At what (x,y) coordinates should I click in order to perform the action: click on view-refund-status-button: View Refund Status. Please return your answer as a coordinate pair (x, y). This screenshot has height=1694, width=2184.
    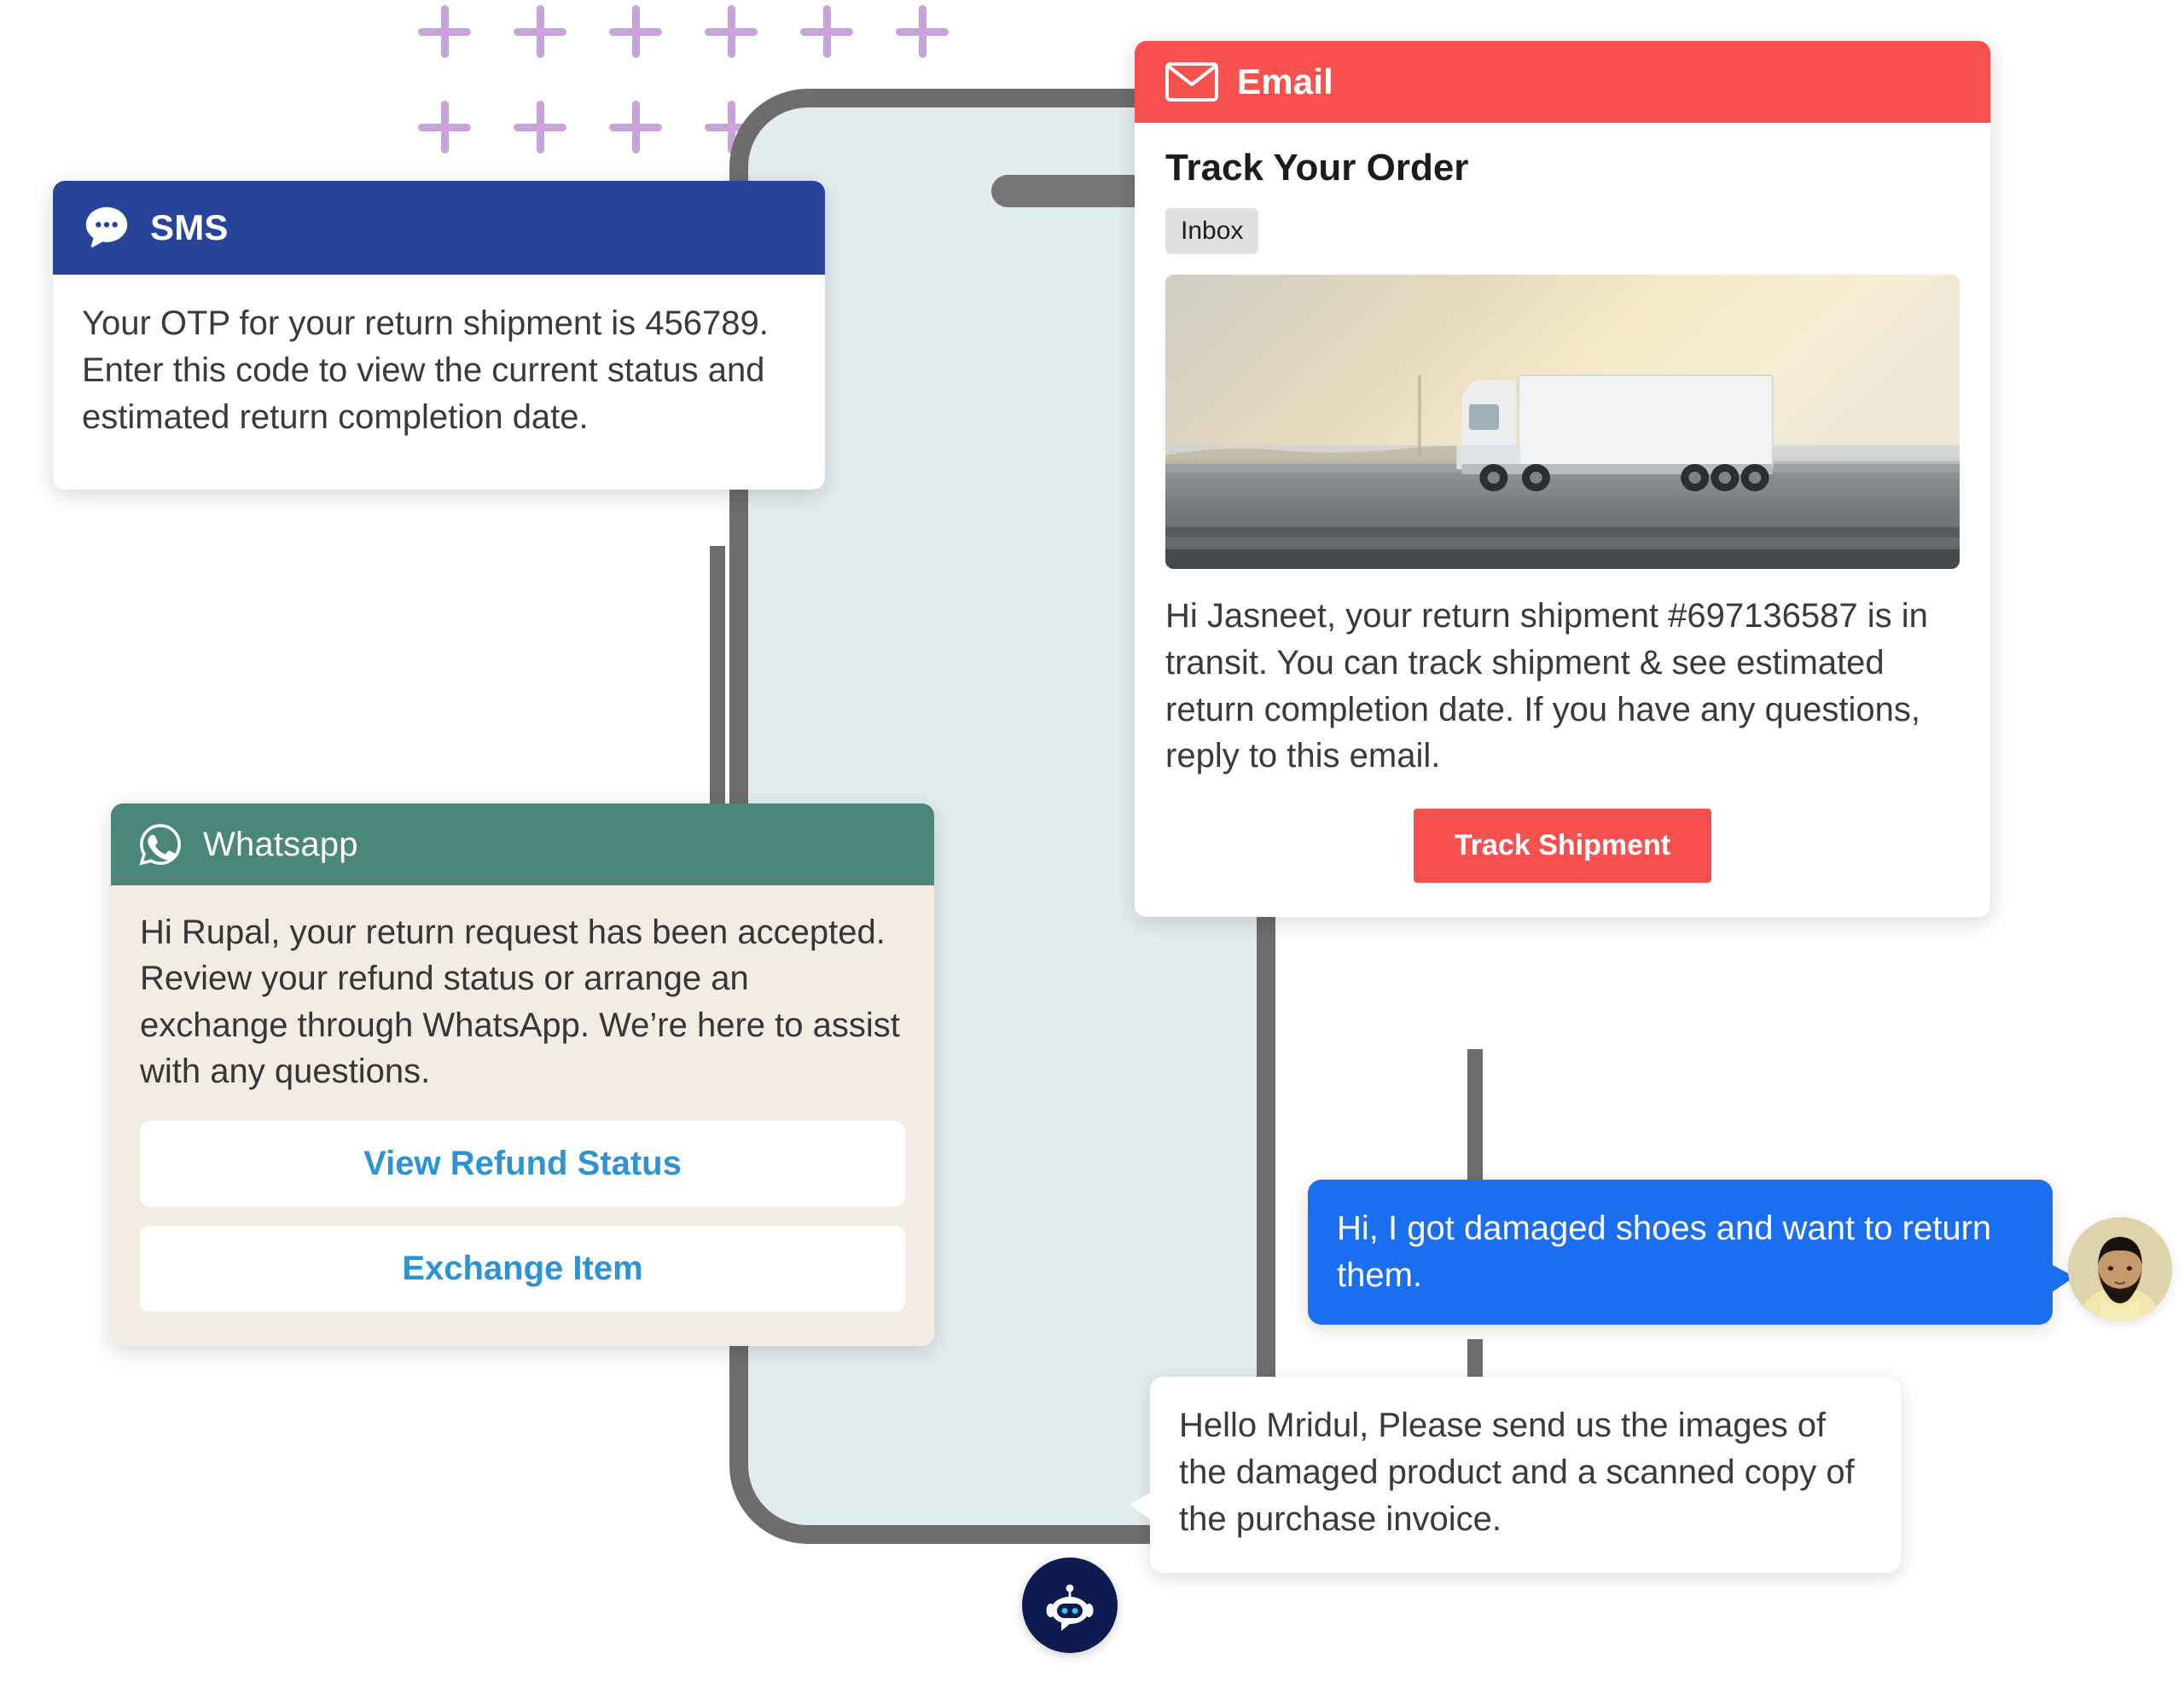
    Looking at the image, I should click on (522, 1163).